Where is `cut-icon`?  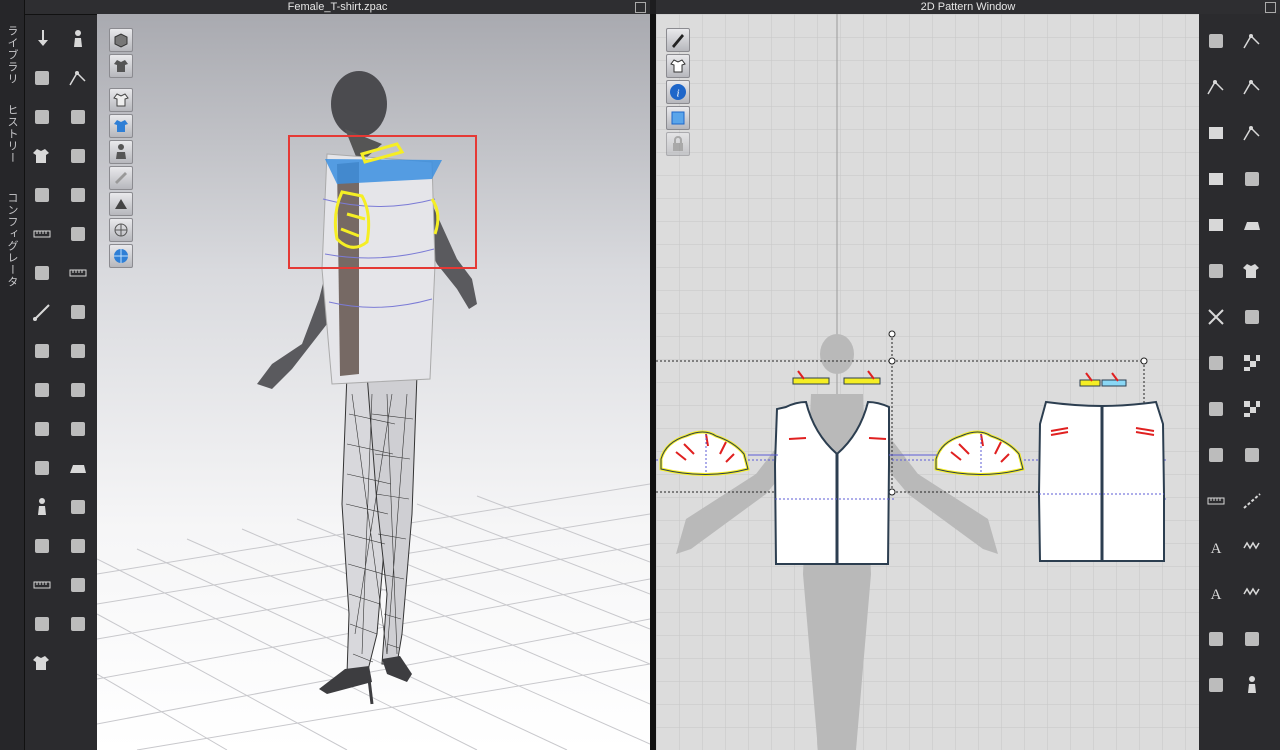
cut-icon is located at coordinates (1216, 317).